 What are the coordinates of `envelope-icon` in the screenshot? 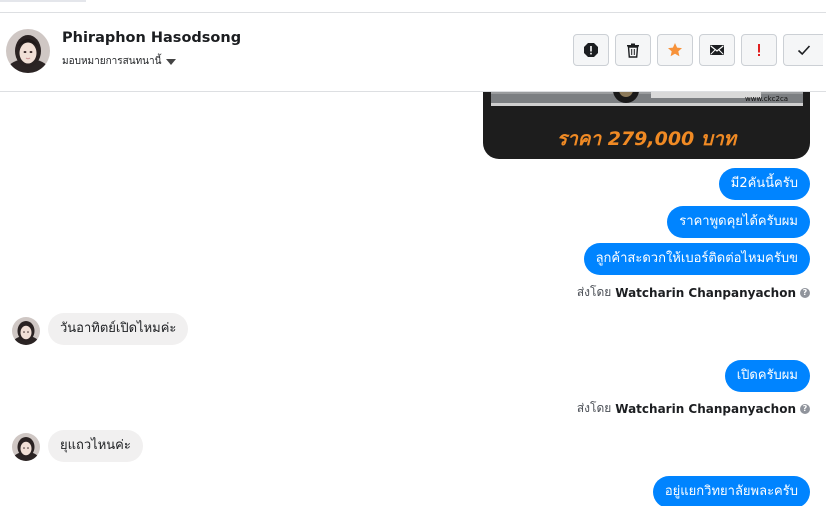 It's located at (717, 50).